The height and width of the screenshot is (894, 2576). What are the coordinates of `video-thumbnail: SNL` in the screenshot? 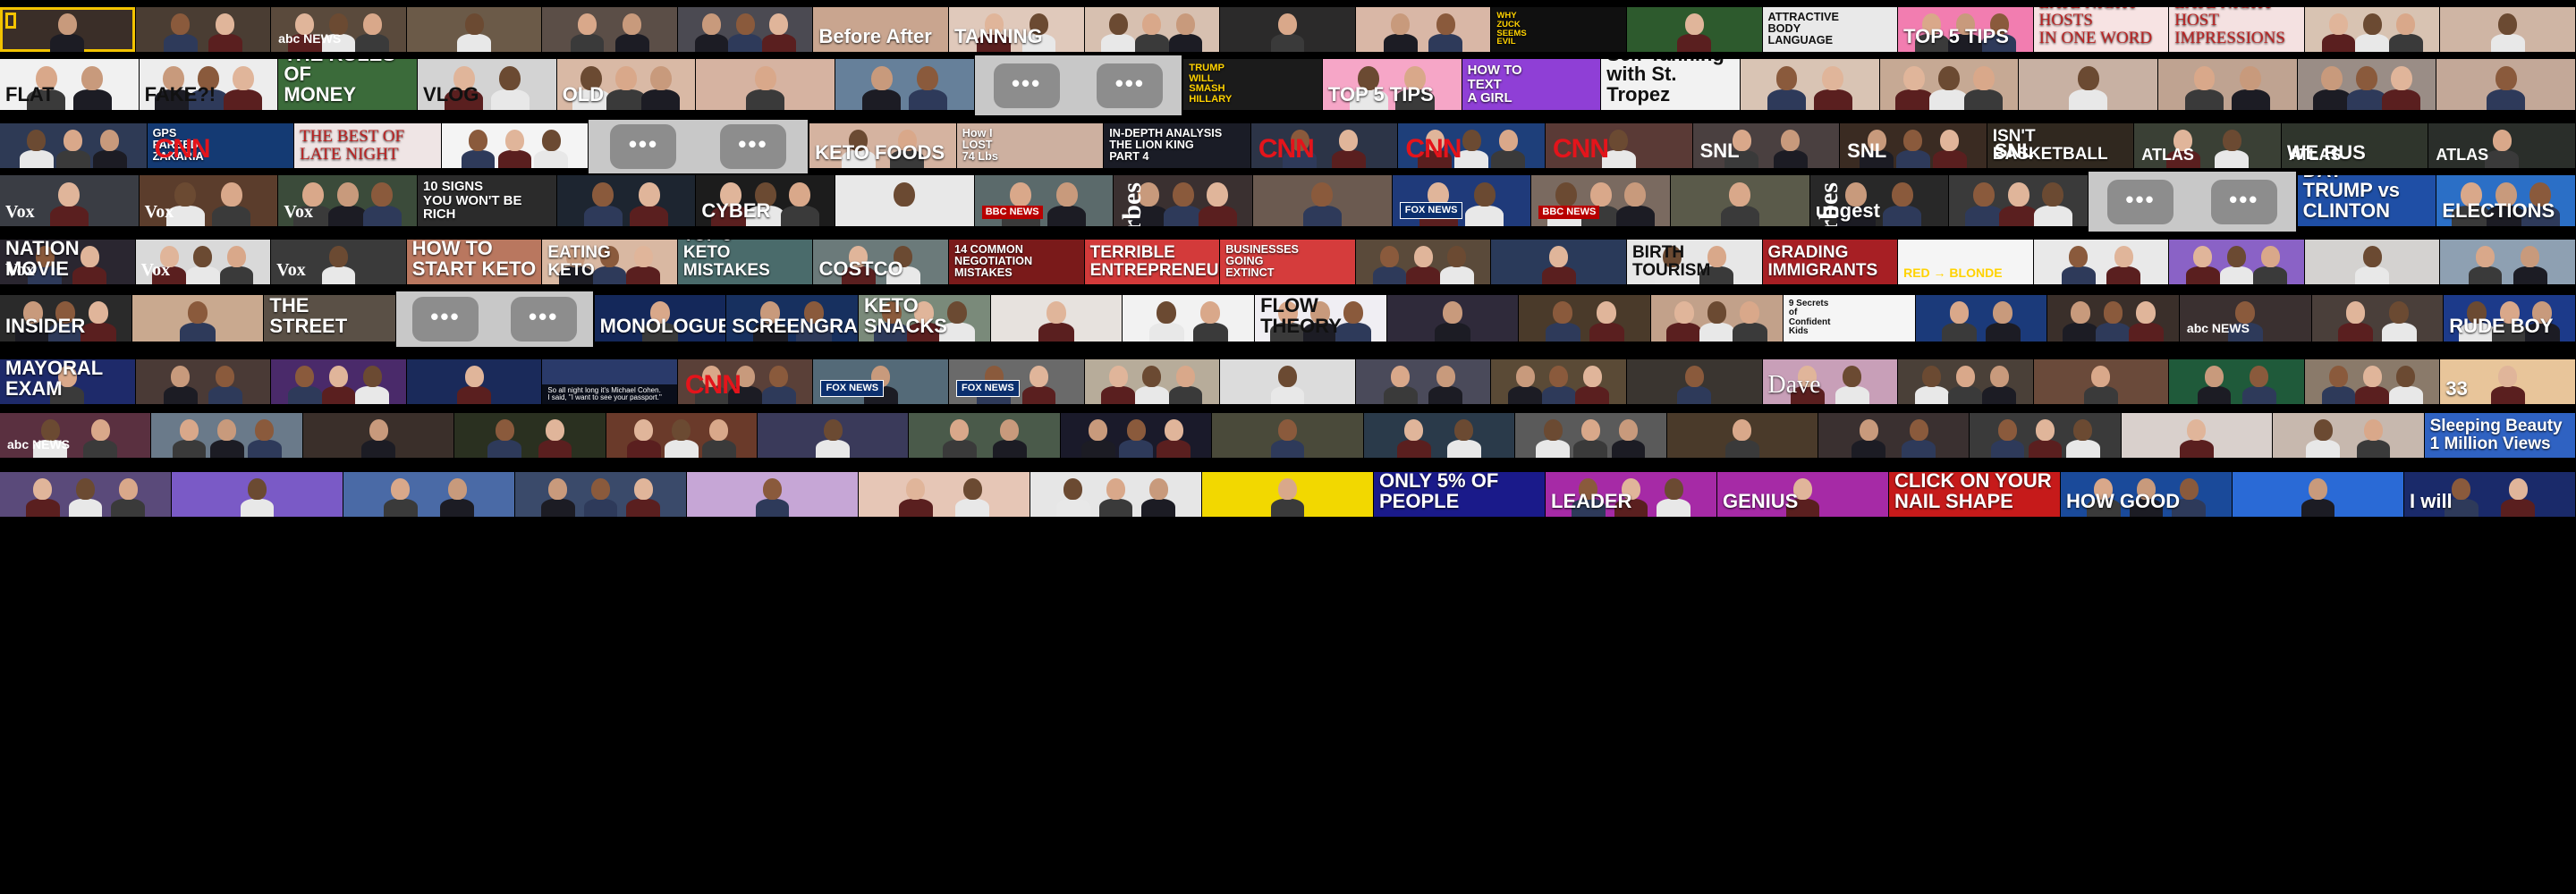 It's located at (1766, 145).